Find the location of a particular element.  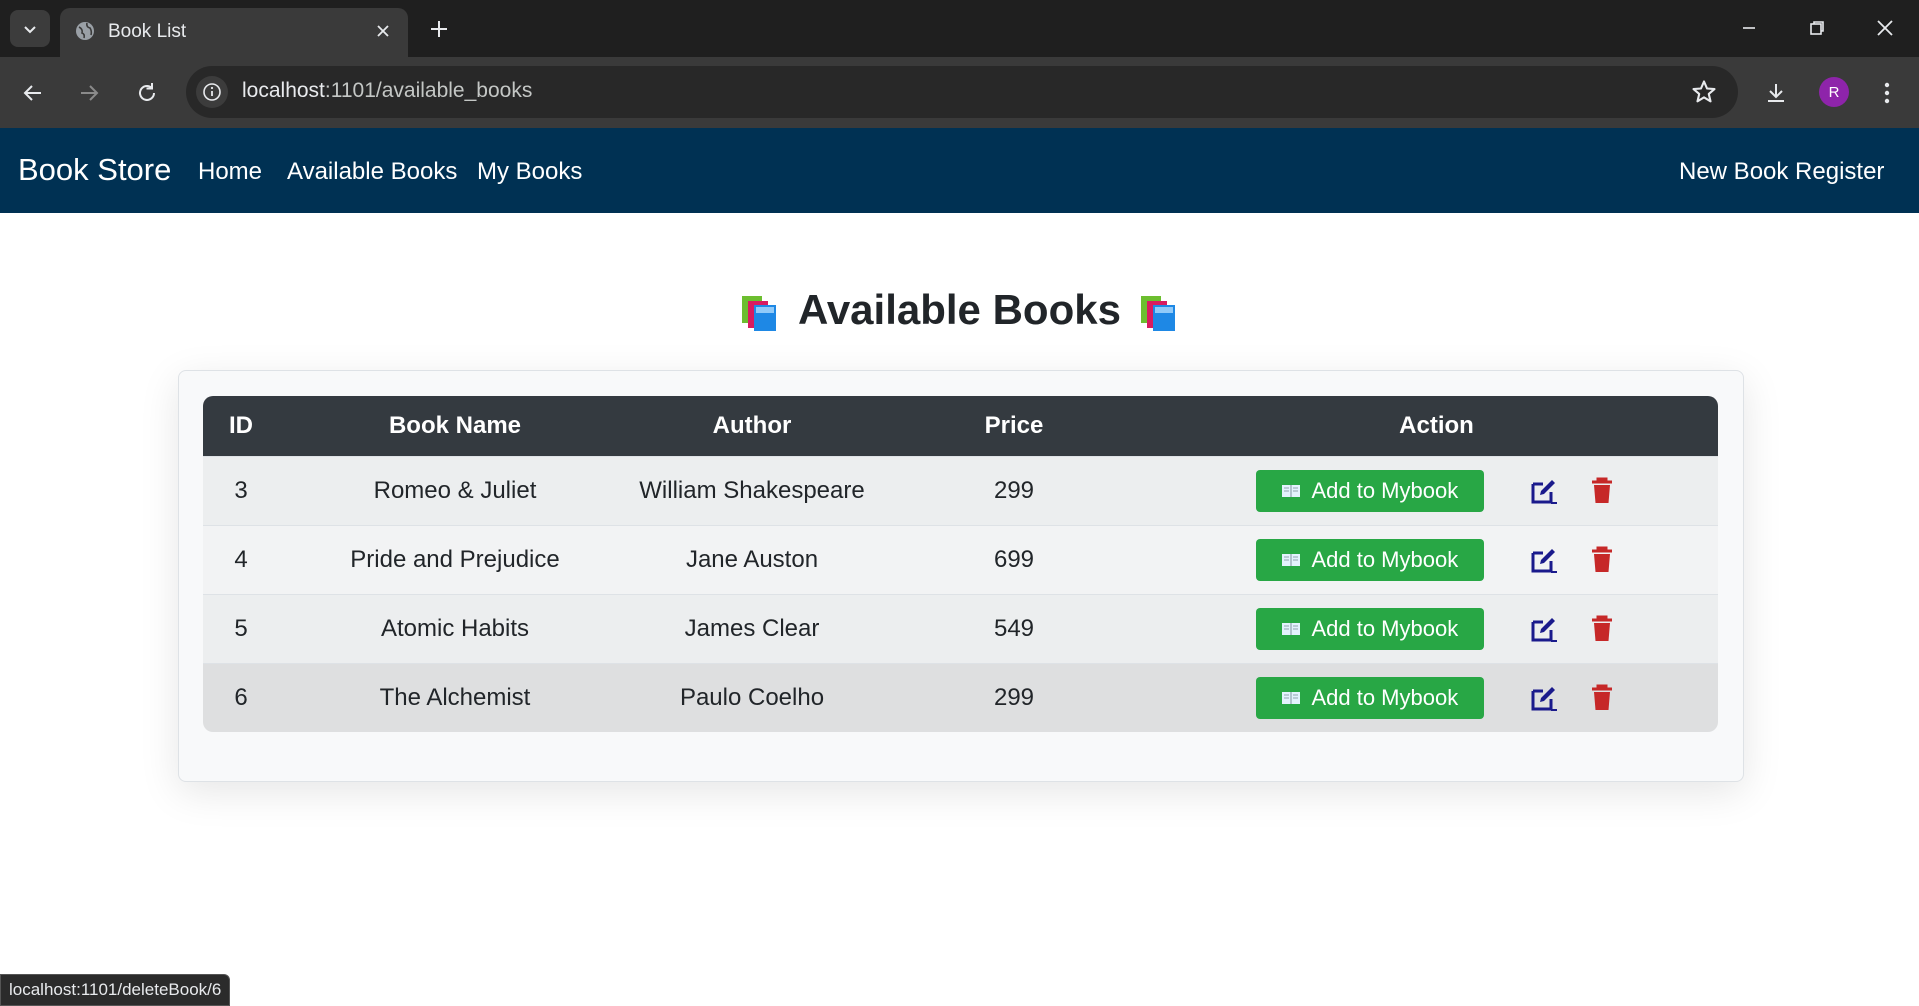

browser-toolbar: localhost:1101/available_books R is located at coordinates (959, 92).